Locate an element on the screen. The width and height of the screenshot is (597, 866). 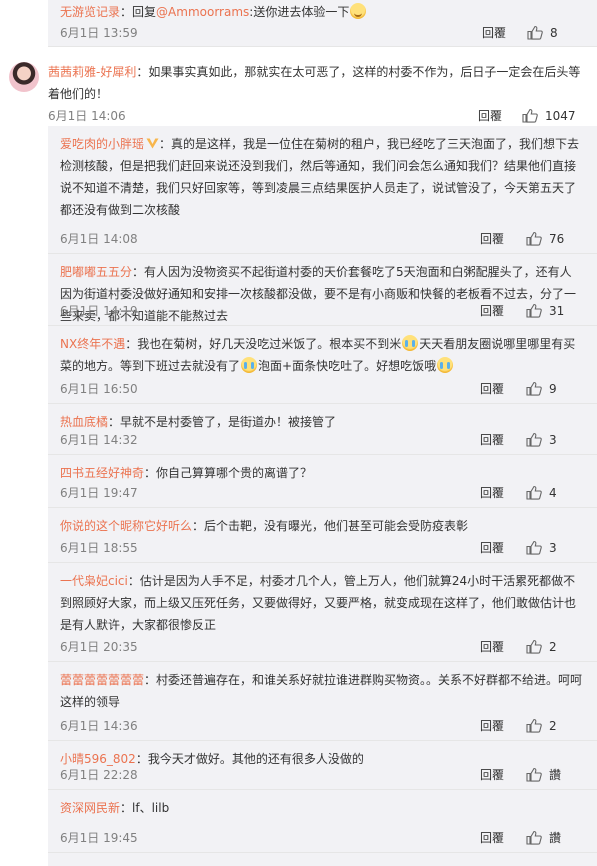
comment-footer: 6月1日 13:59 回覆 8 is located at coordinates (321, 33).